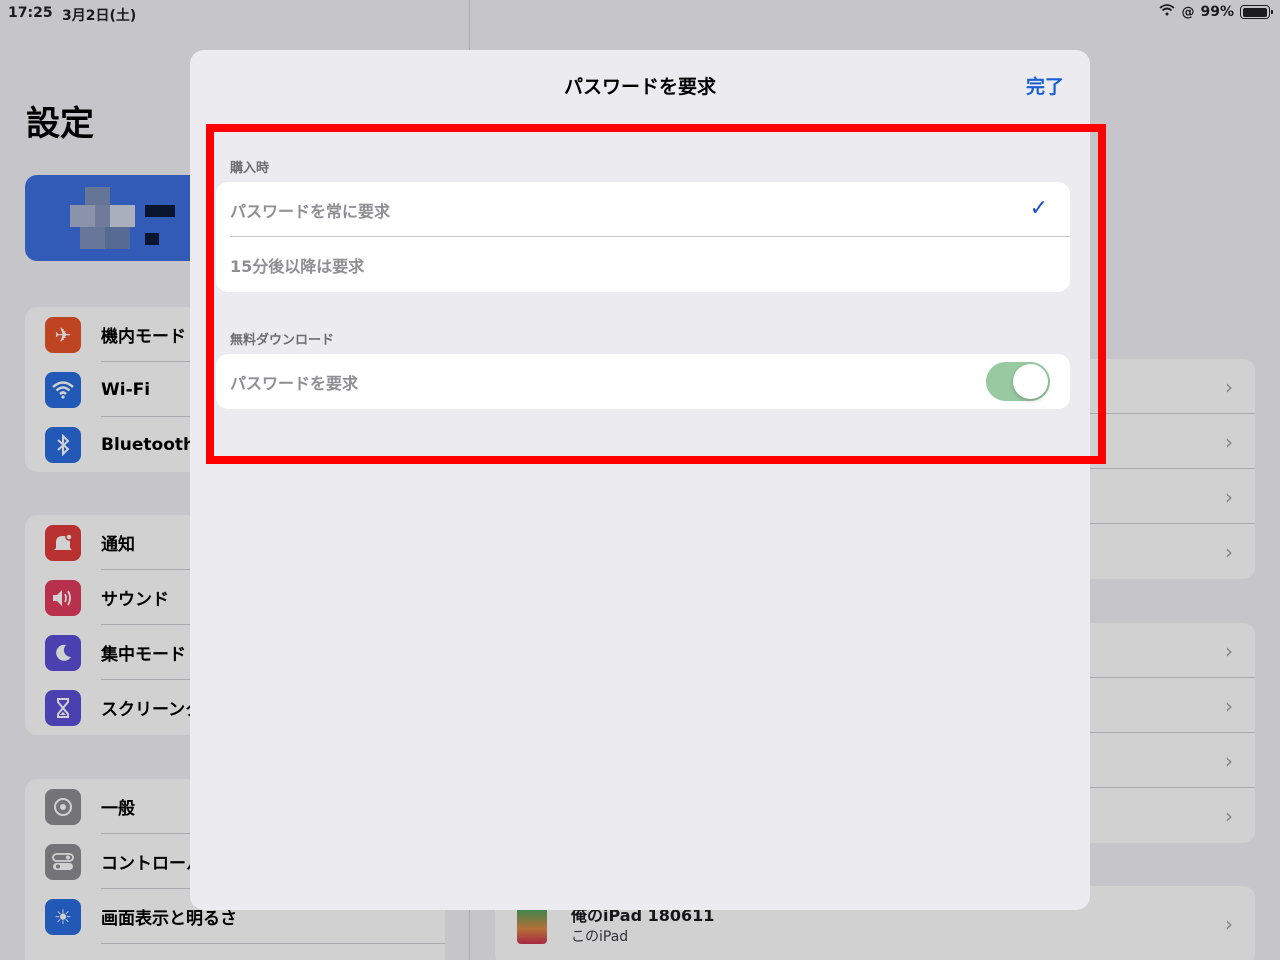  I want to click on battery-percent: 99%, so click(1217, 12).